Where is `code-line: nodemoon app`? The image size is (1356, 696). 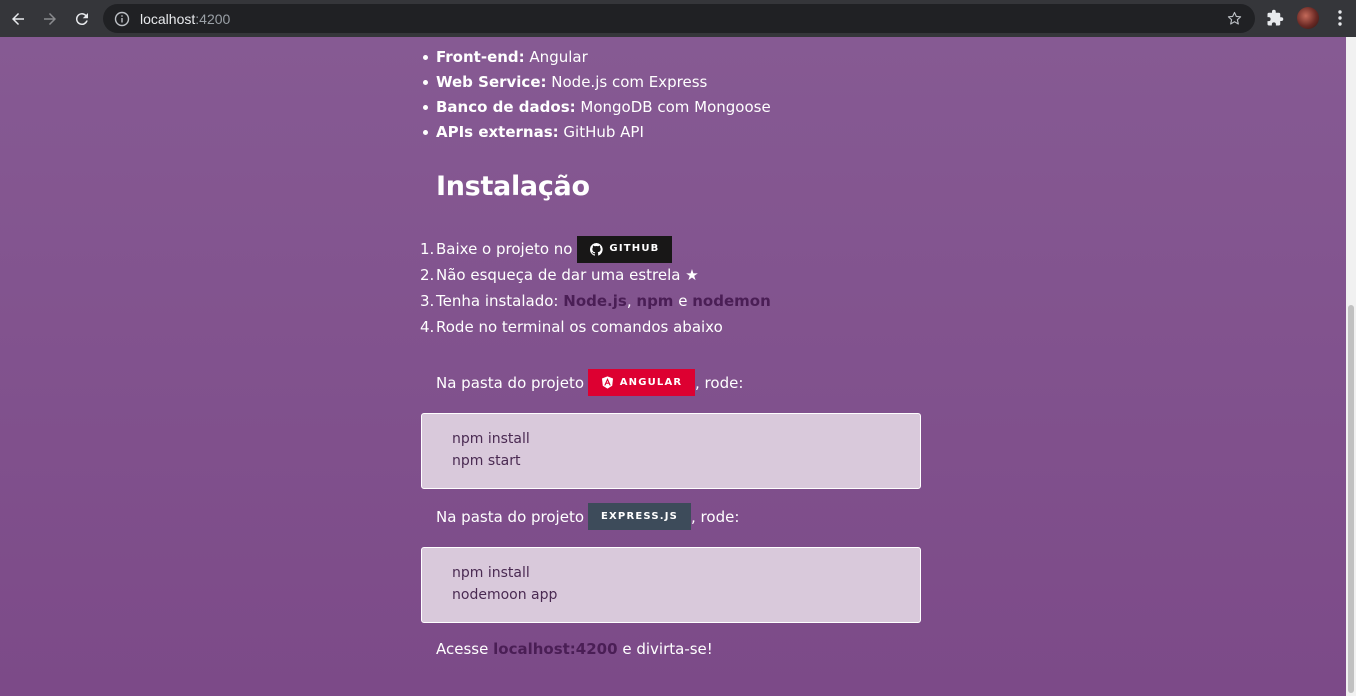
code-line: nodemoon app is located at coordinates (505, 595).